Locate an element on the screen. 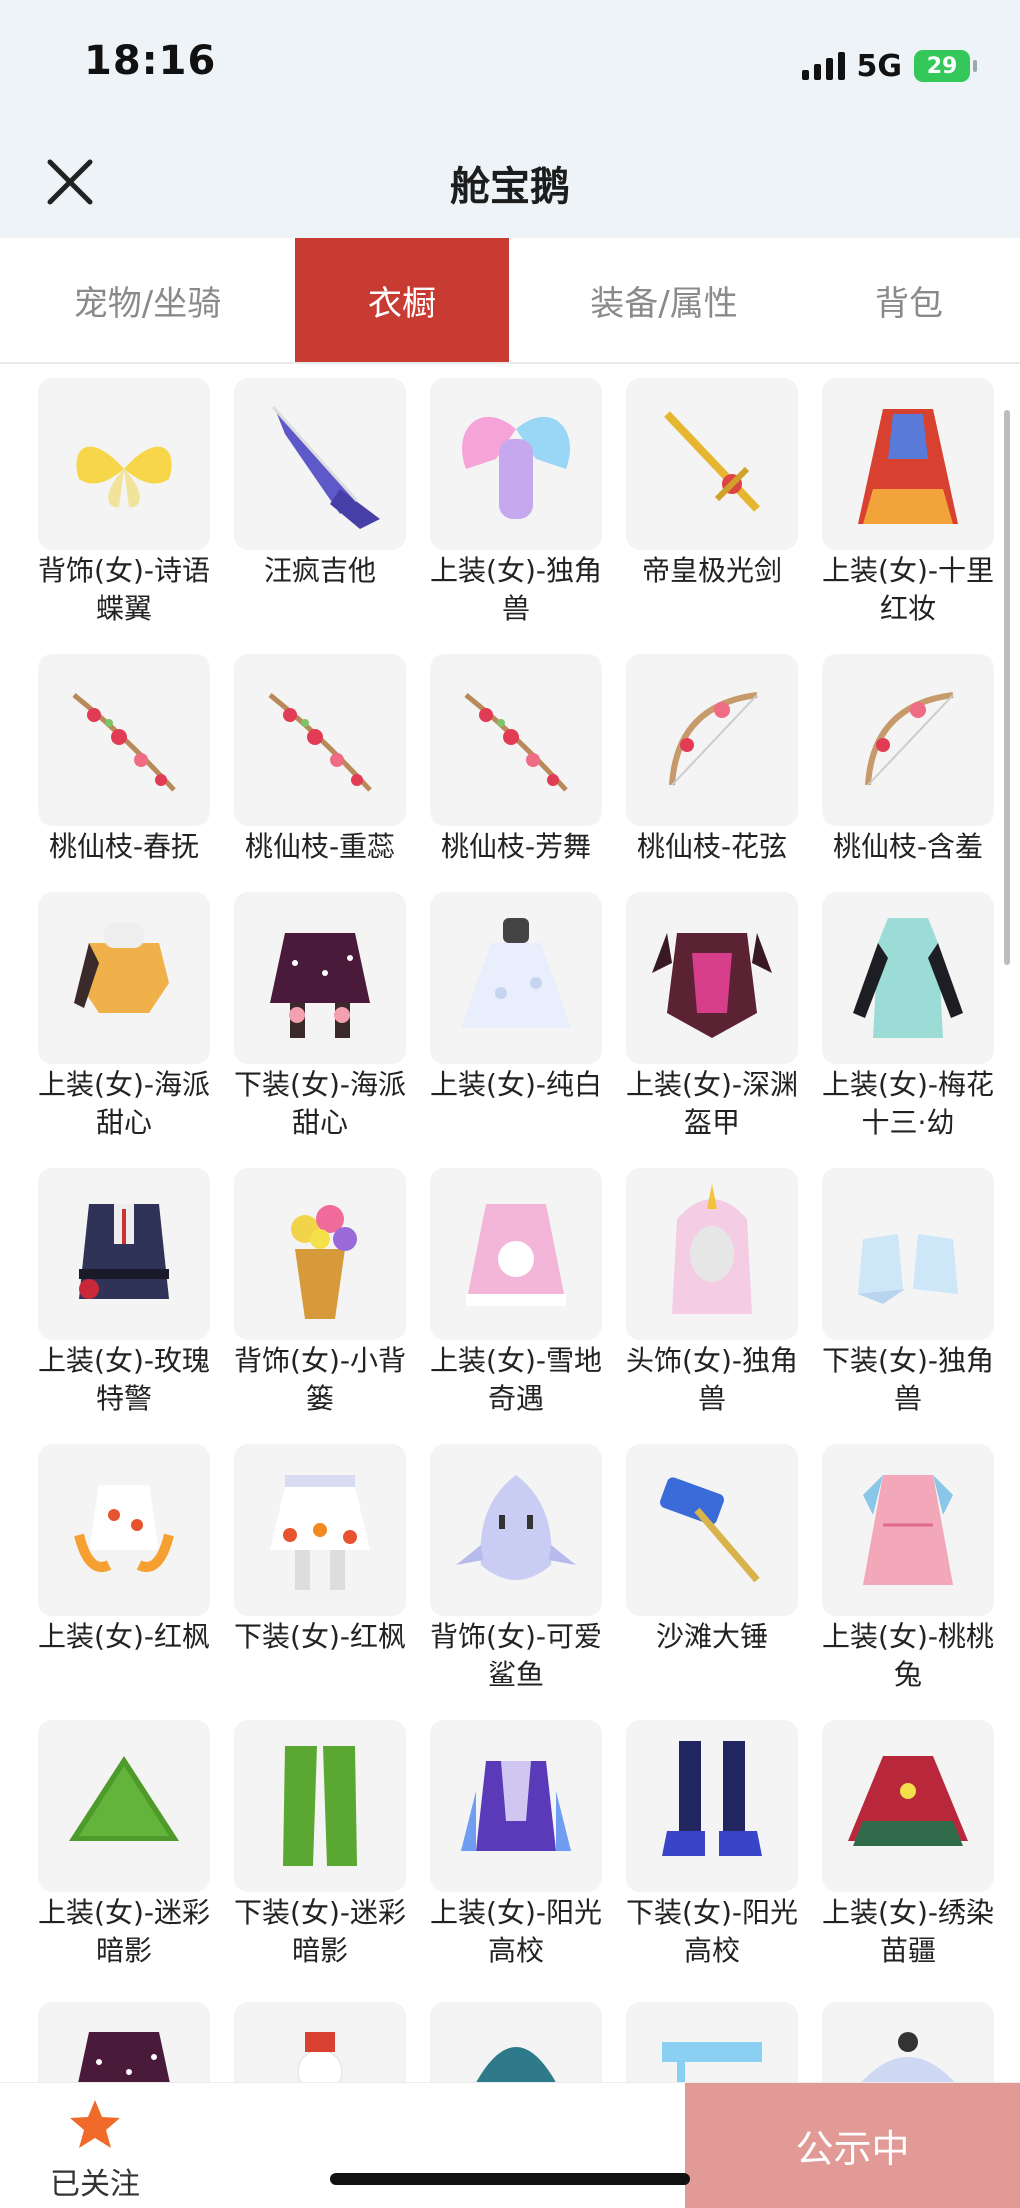 This screenshot has height=2208, width=1020. wardrobe-item: 桃仙枝-重蕊 is located at coordinates (320, 773).